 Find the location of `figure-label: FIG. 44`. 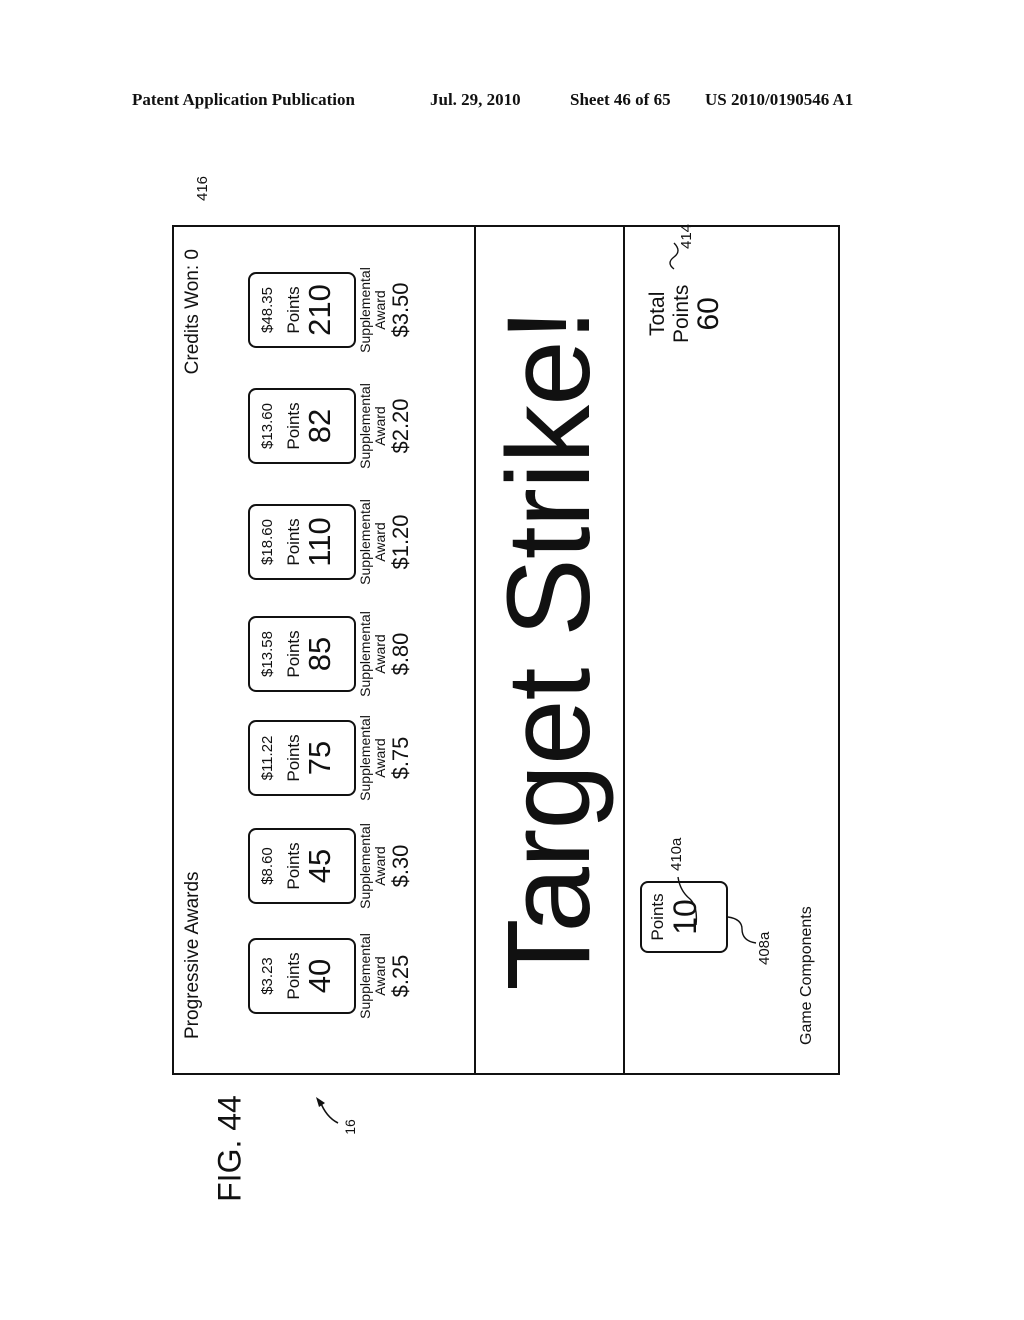

figure-label: FIG. 44 is located at coordinates (230, 1155).